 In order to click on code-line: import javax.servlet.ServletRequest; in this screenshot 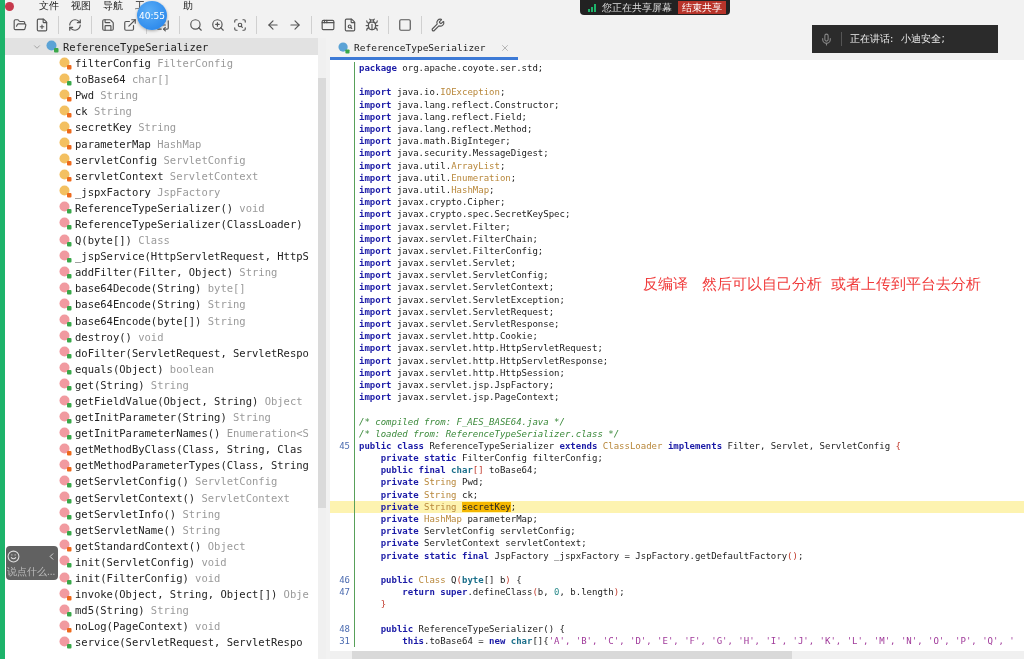, I will do `click(457, 311)`.